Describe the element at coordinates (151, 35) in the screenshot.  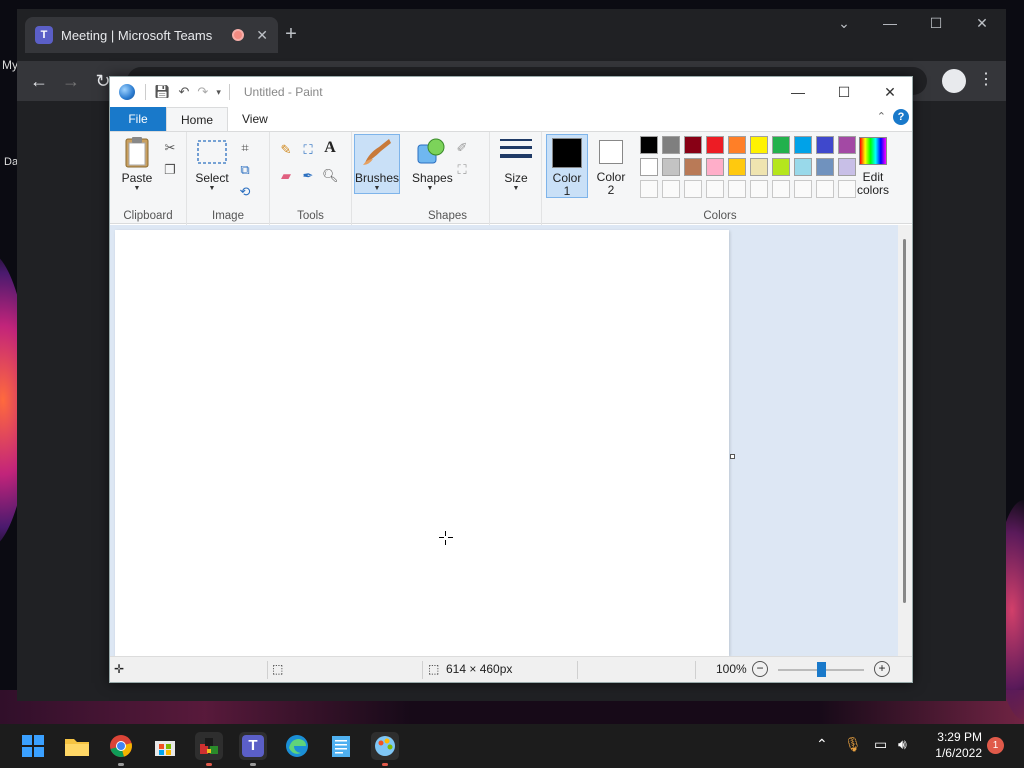
I see `tab-teams-meeting: T Meeting | Microsoft Teams ✕` at that location.